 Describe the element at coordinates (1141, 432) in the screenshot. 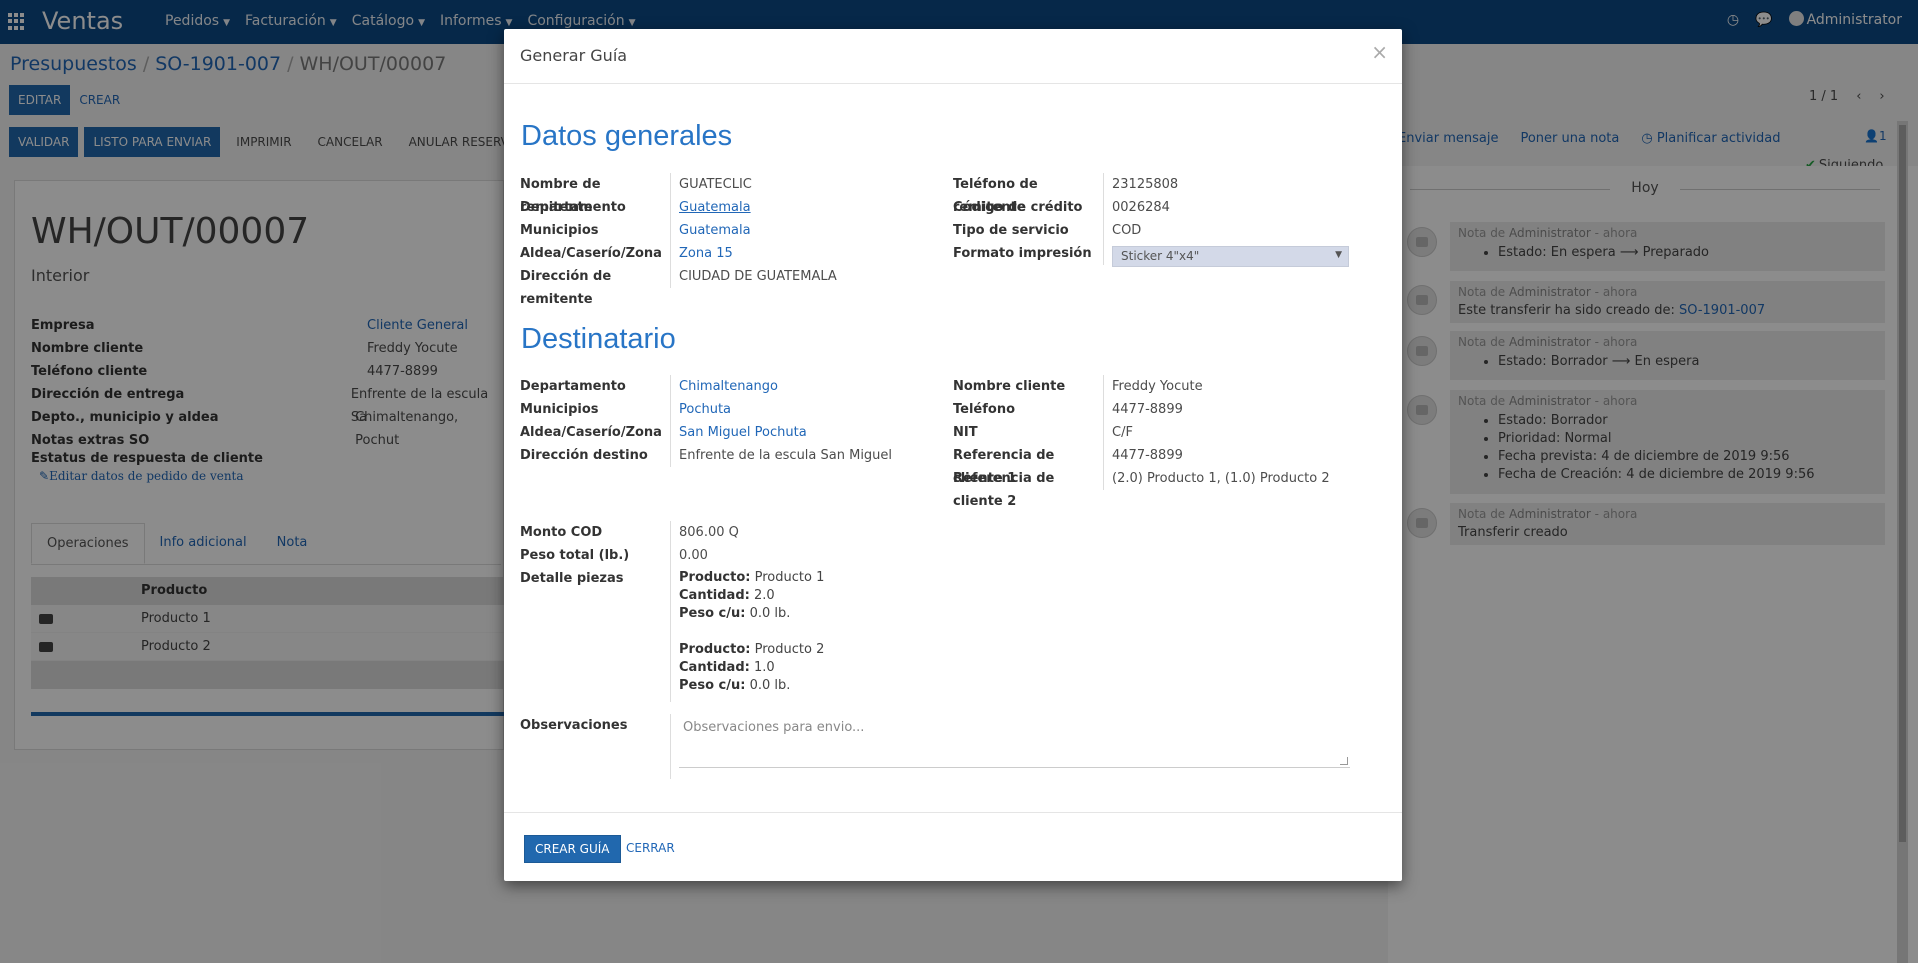

I see `field-row: NIT C/F` at that location.